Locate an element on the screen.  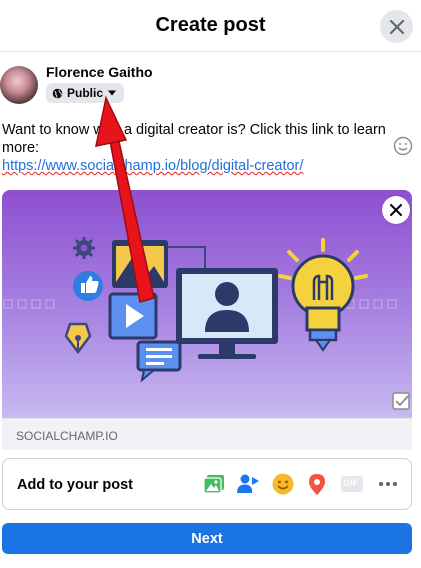
gear-icon is located at coordinates (84, 248).